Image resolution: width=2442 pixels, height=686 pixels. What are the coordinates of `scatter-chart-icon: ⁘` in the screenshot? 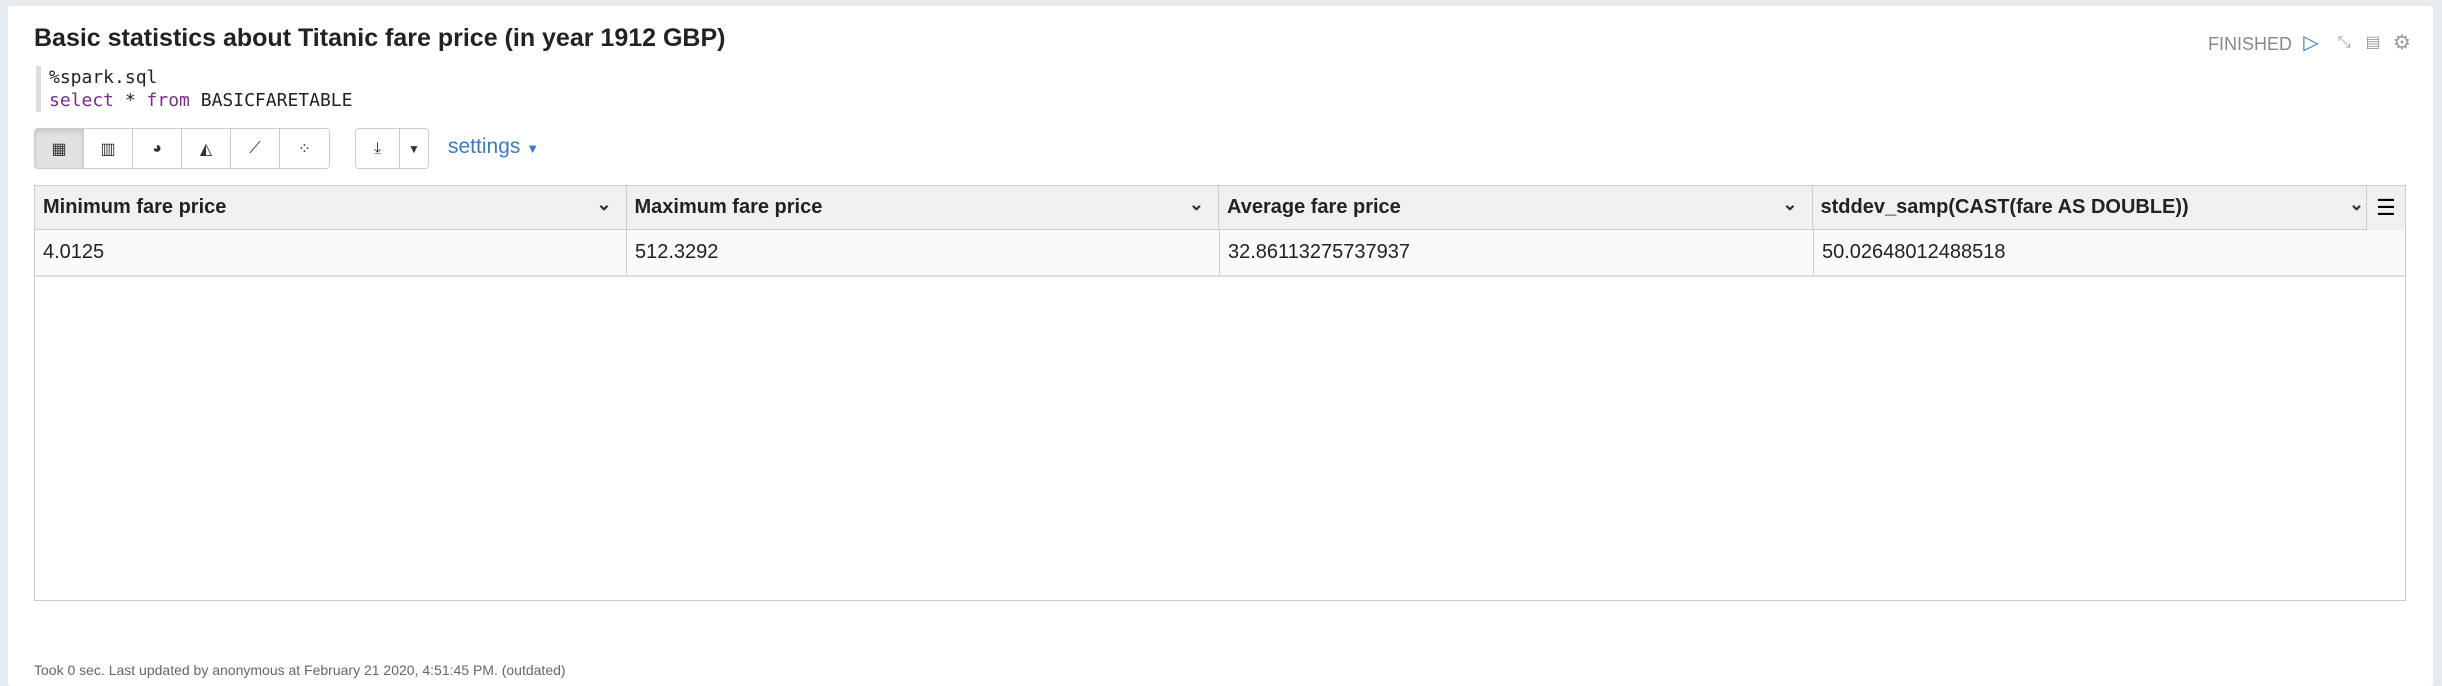 It's located at (304, 149).